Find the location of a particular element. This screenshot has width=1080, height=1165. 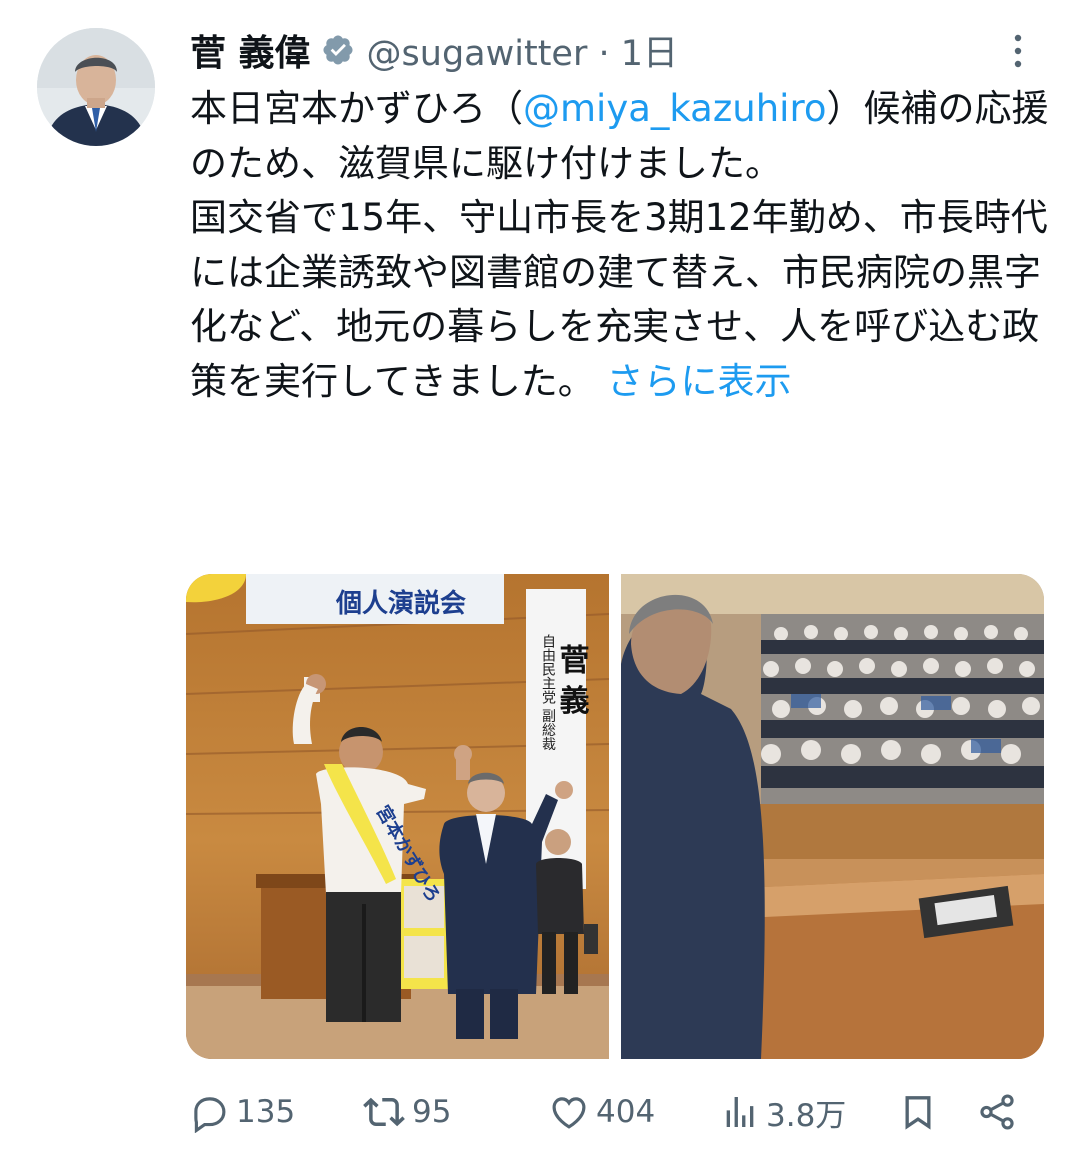

retweet-icon is located at coordinates (384, 1112).